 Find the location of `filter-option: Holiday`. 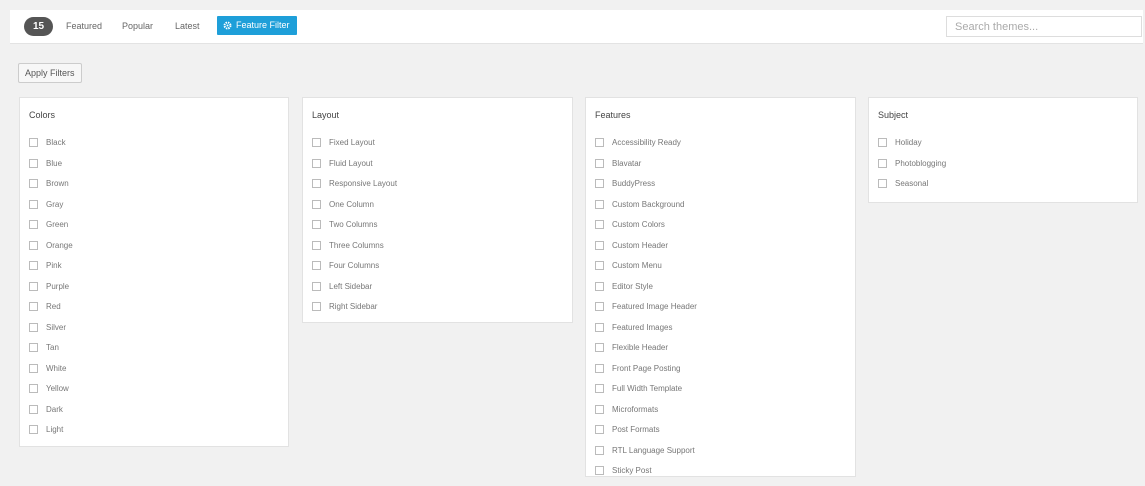

filter-option: Holiday is located at coordinates (912, 147).